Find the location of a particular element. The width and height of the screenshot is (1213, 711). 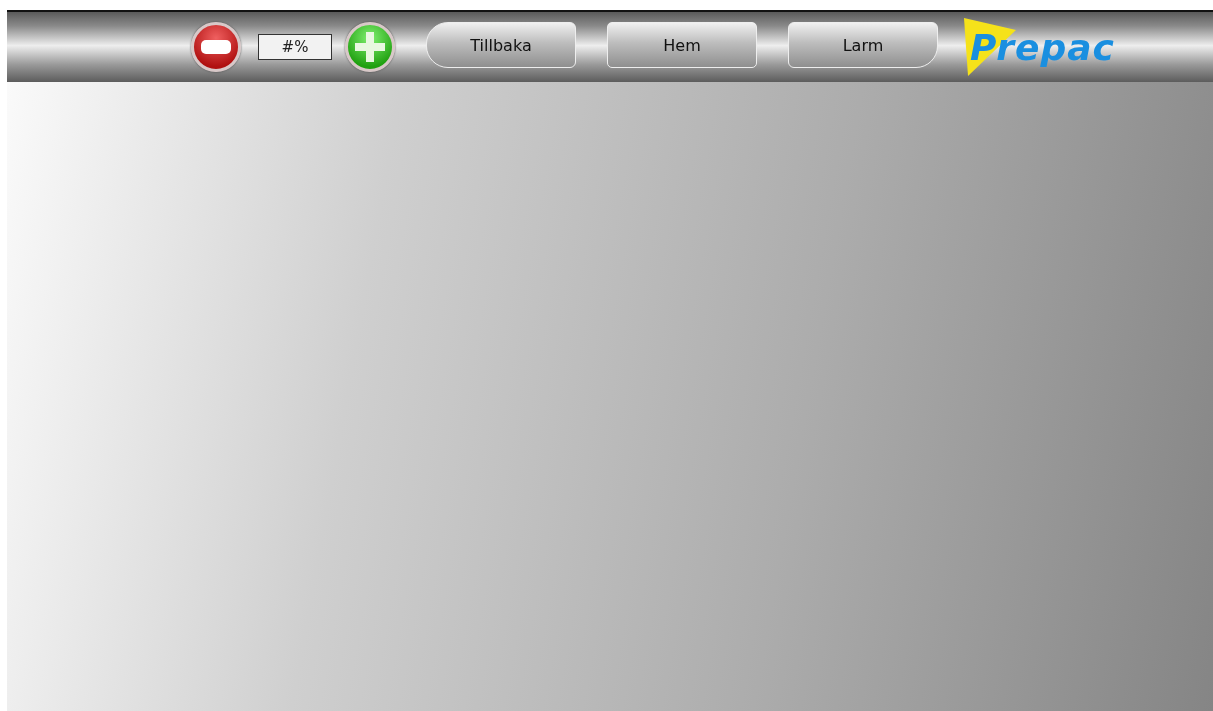

zoom-out-button is located at coordinates (216, 47).